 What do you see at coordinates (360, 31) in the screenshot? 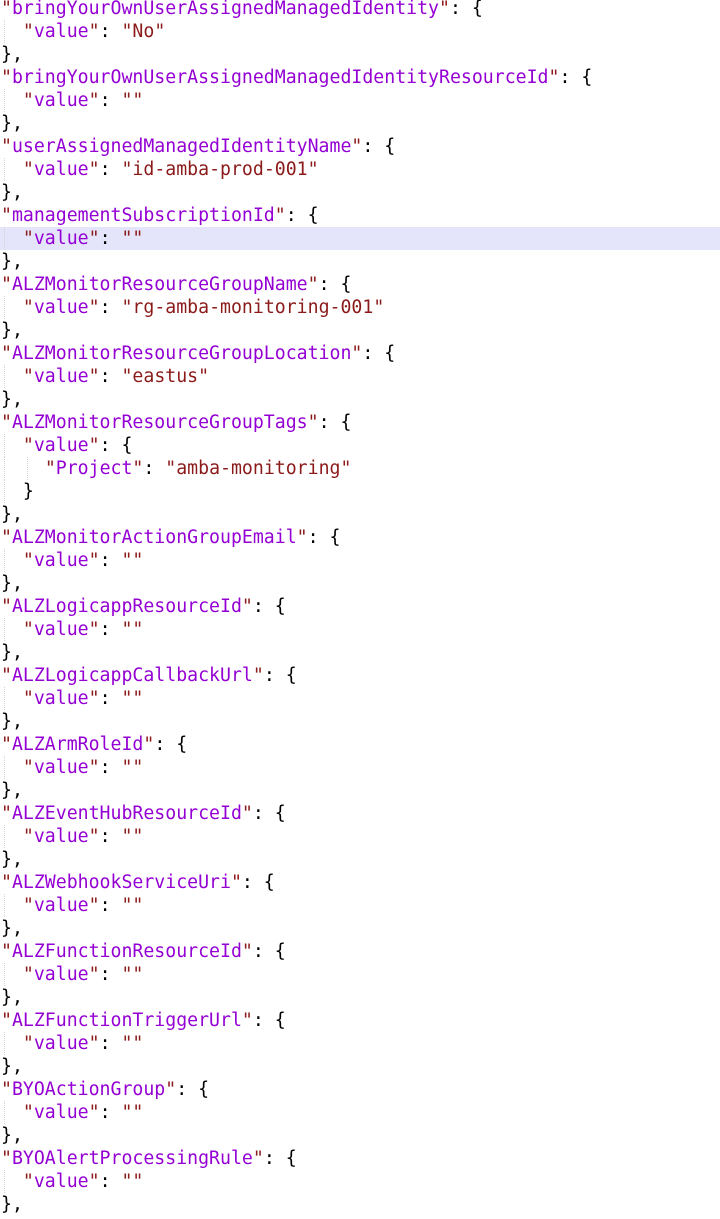
I see `code-line: "value": "No"` at bounding box center [360, 31].